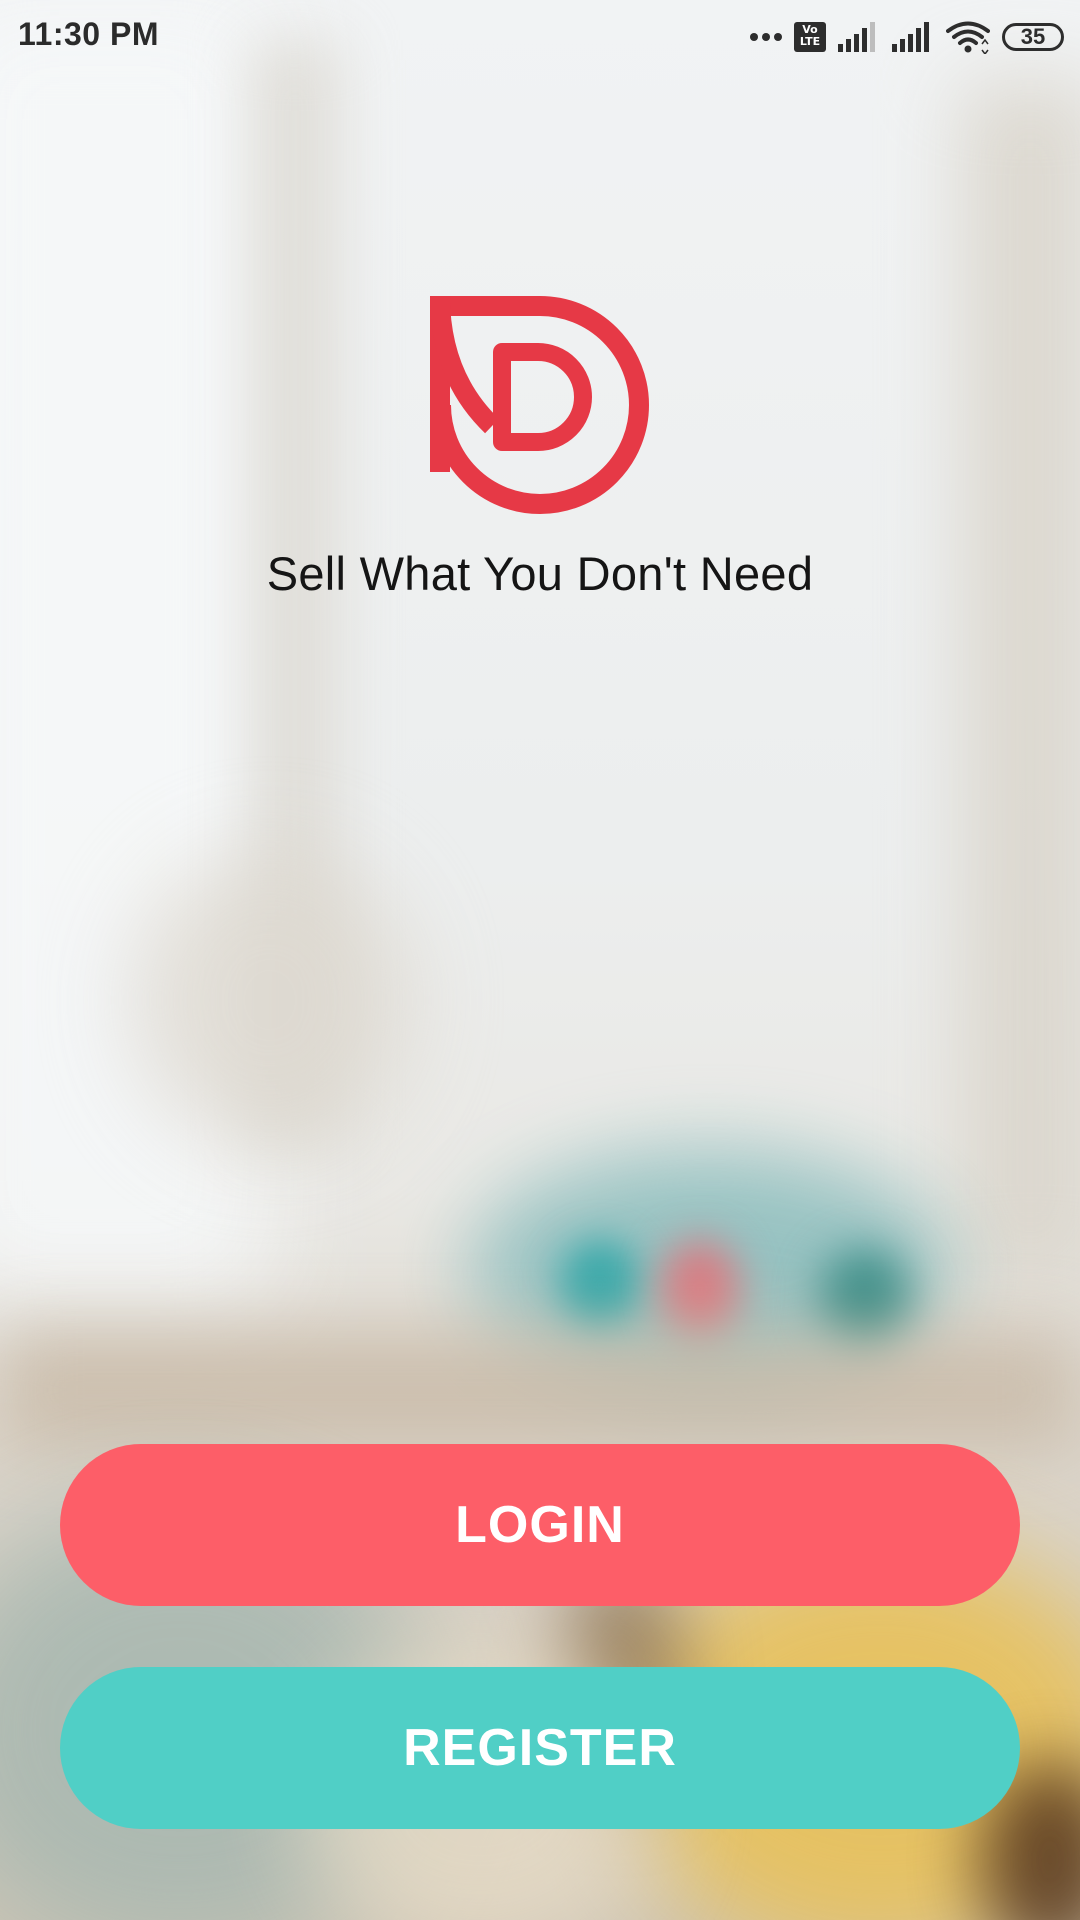 This screenshot has height=1920, width=1080. Describe the element at coordinates (540, 1748) in the screenshot. I see `register-button: REGISTER` at that location.